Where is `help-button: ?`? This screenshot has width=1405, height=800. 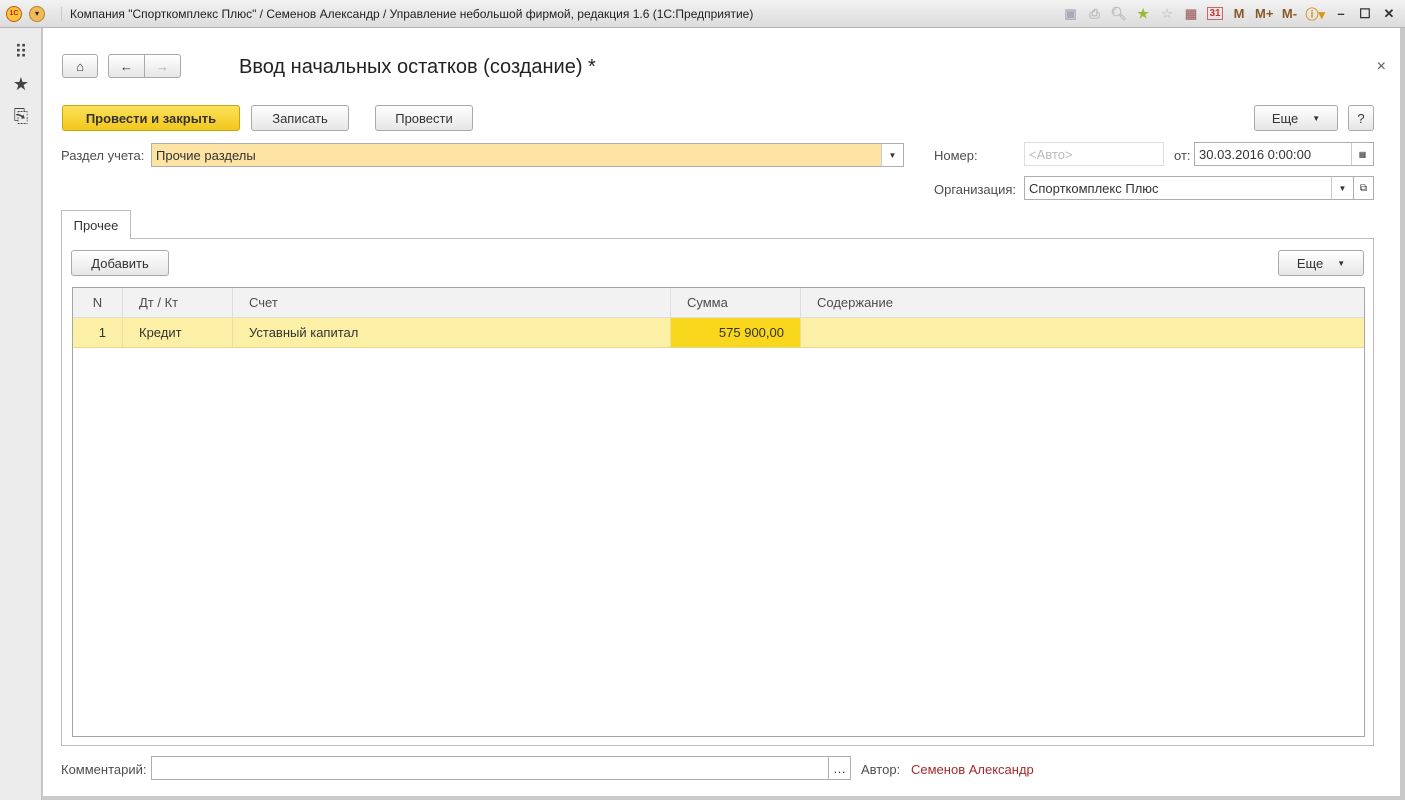
help-button: ? is located at coordinates (1361, 118).